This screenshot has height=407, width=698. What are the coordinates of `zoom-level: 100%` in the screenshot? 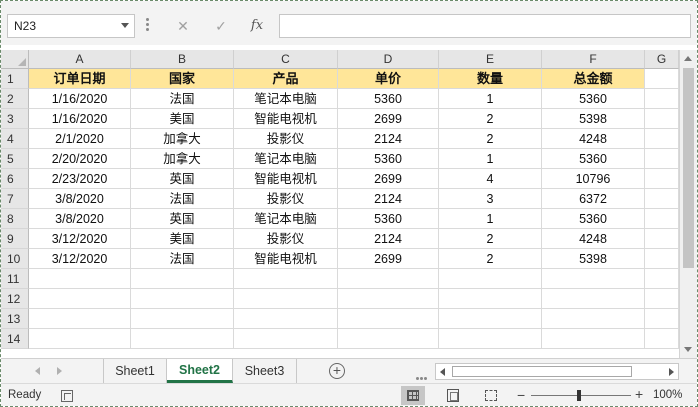 It's located at (667, 395).